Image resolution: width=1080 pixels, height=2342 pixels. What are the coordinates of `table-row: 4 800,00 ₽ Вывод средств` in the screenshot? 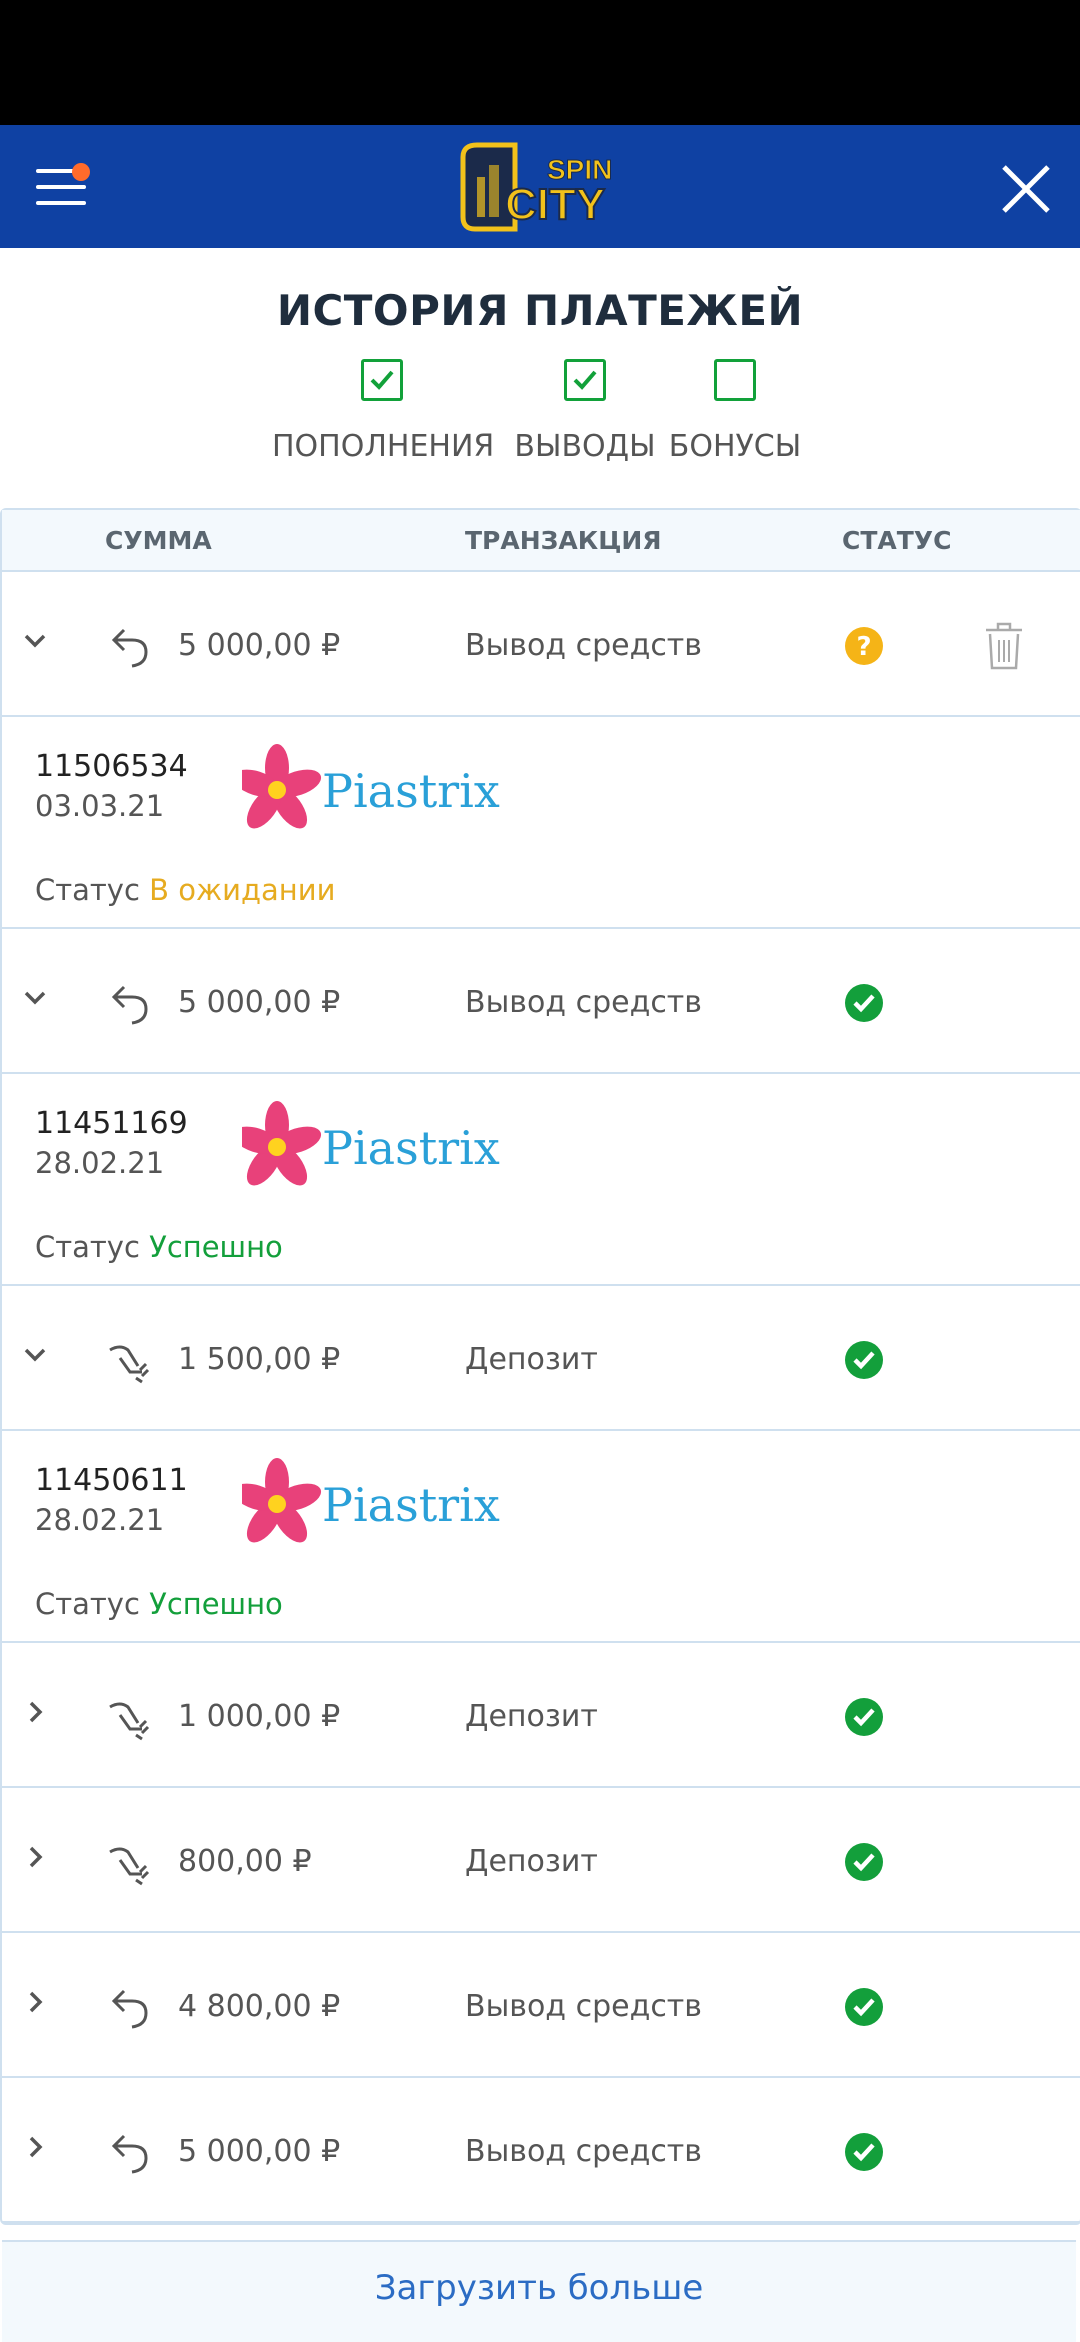 It's located at (541, 2005).